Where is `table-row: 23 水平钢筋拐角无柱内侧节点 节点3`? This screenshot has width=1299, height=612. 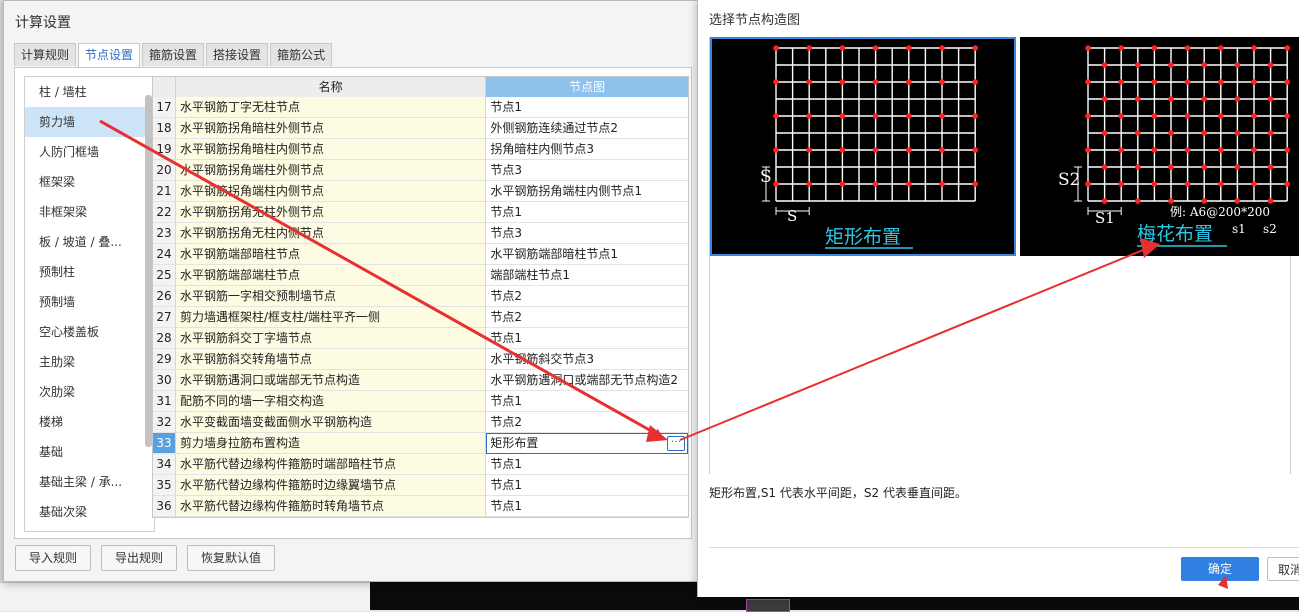
table-row: 23 水平钢筋拐角无柱内侧节点 节点3 is located at coordinates (420, 233).